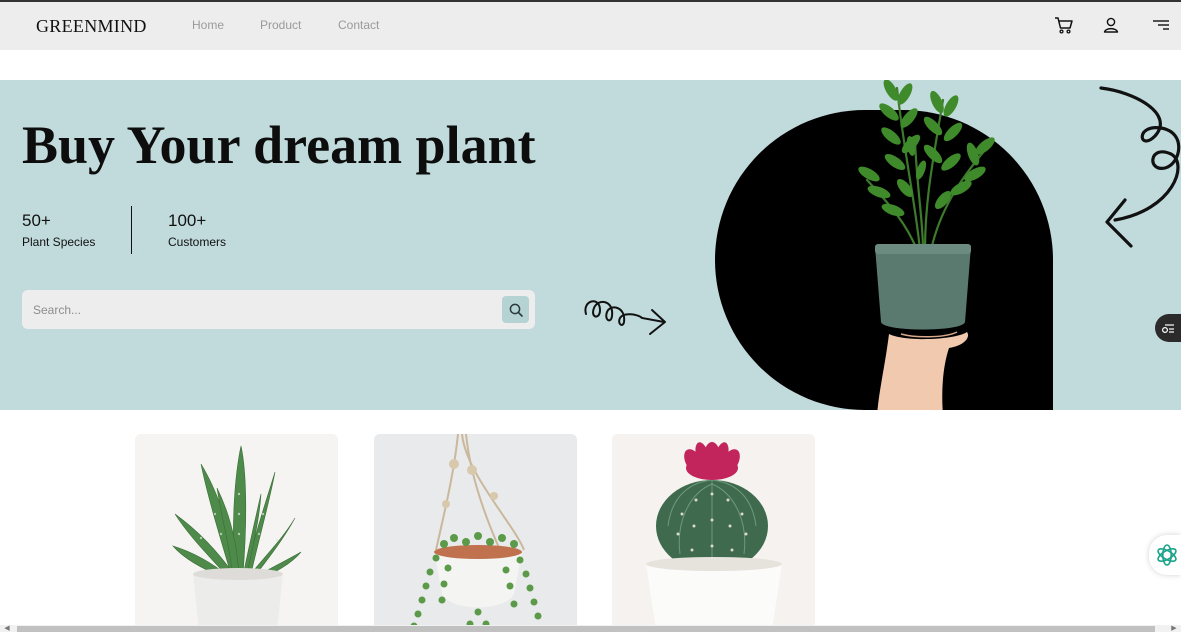  I want to click on stat-customers-label: Customers, so click(197, 242).